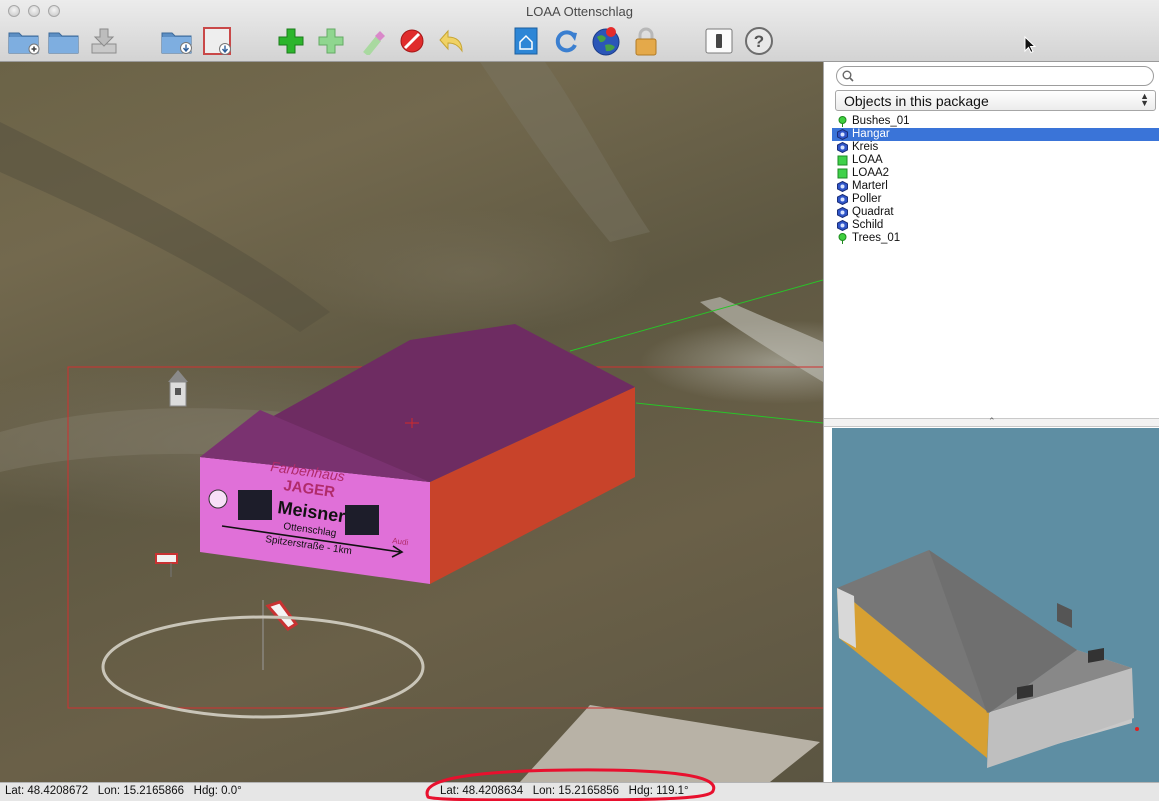 The height and width of the screenshot is (801, 1159). What do you see at coordinates (1001, 77) in the screenshot?
I see `search-input` at bounding box center [1001, 77].